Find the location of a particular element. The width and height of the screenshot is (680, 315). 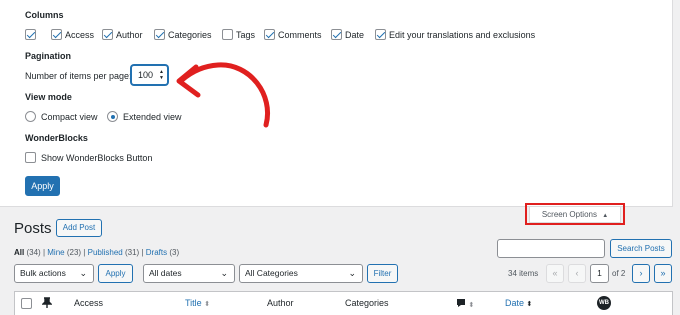

last-page-button: » is located at coordinates (663, 273).